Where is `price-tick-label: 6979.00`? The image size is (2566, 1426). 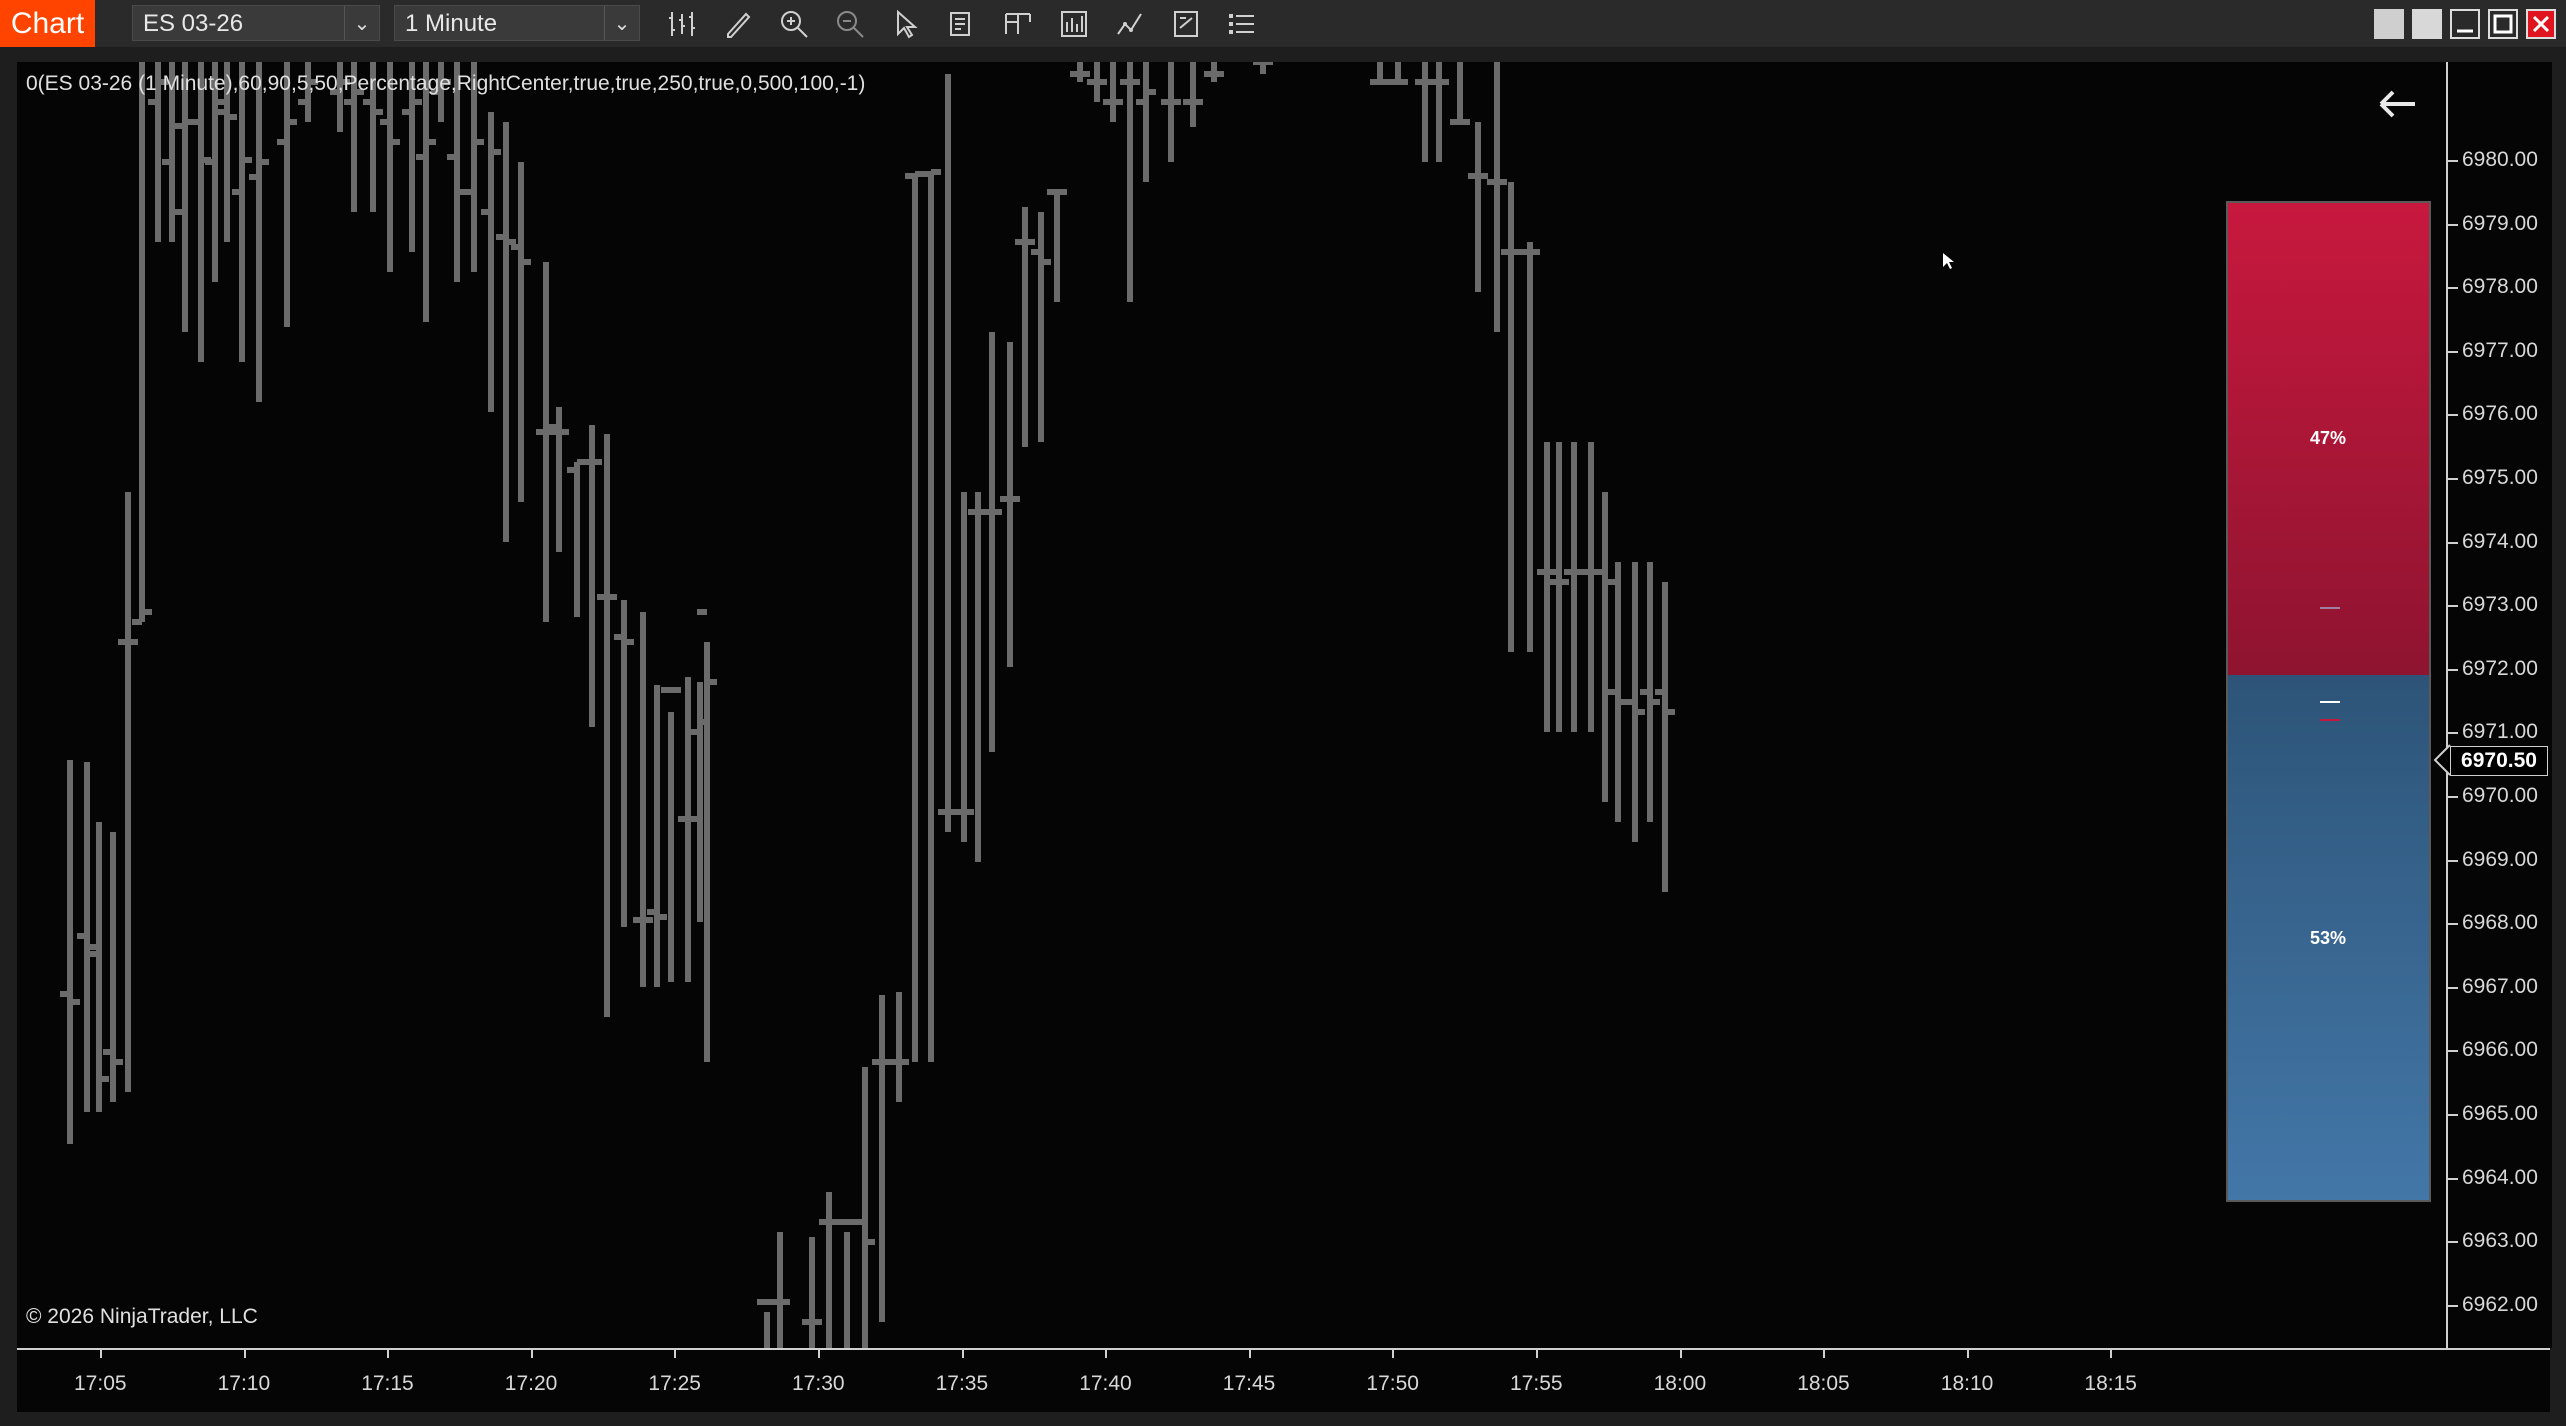 price-tick-label: 6979.00 is located at coordinates (2500, 223).